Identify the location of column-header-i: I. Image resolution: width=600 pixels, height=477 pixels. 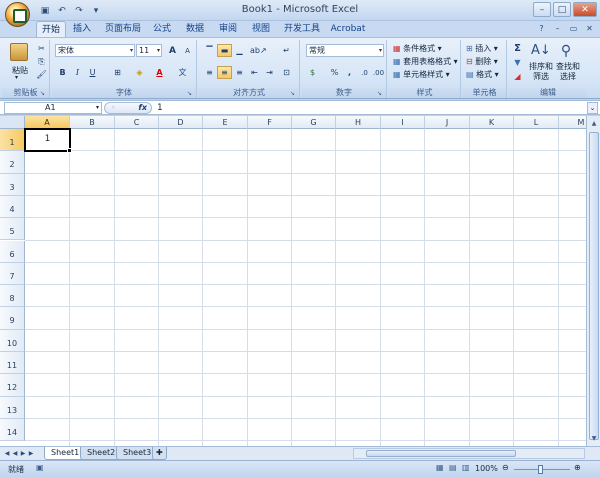
(403, 122).